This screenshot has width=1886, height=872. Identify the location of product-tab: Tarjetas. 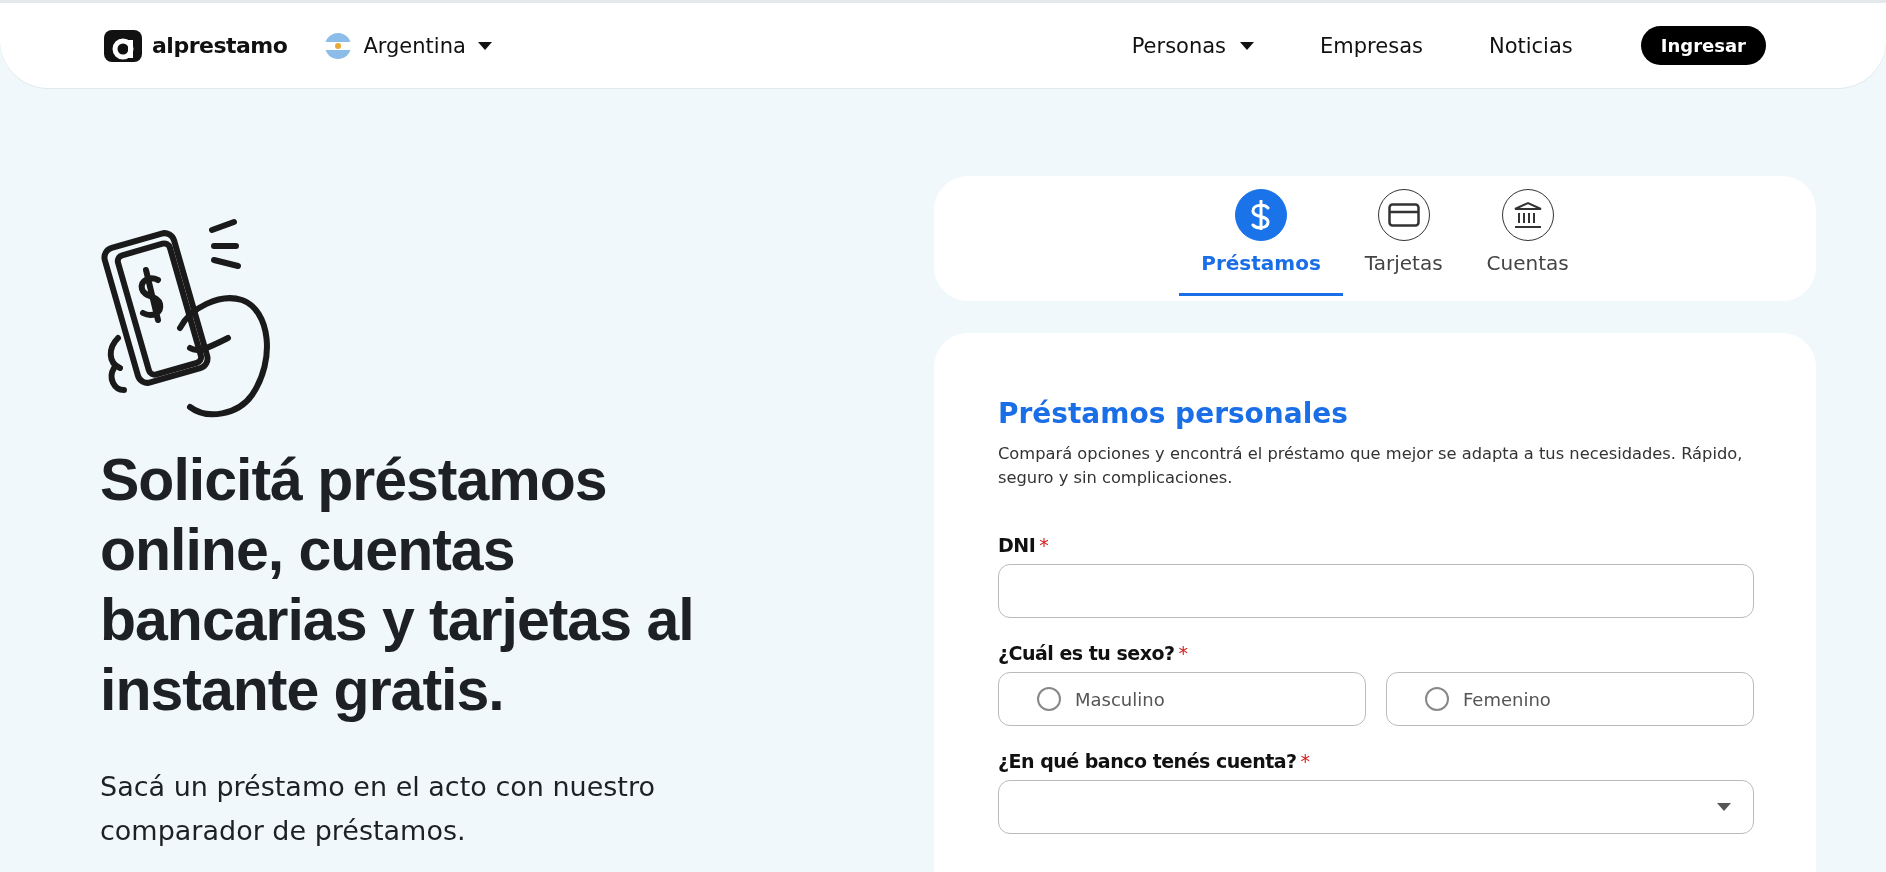
(1403, 237).